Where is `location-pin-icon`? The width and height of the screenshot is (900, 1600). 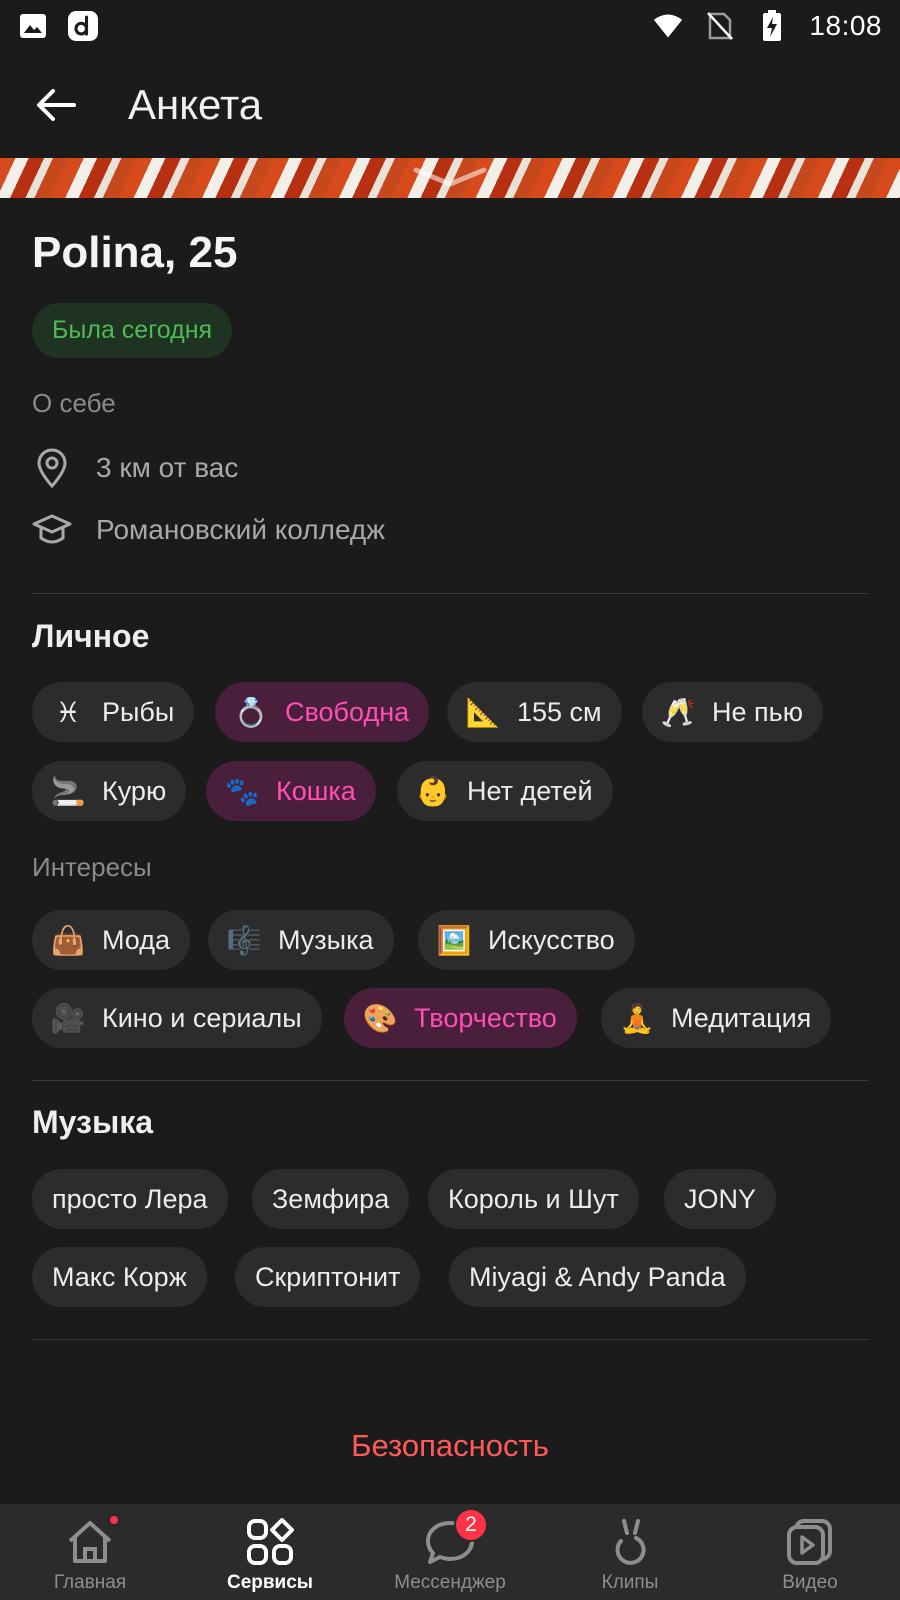
location-pin-icon is located at coordinates (52, 468).